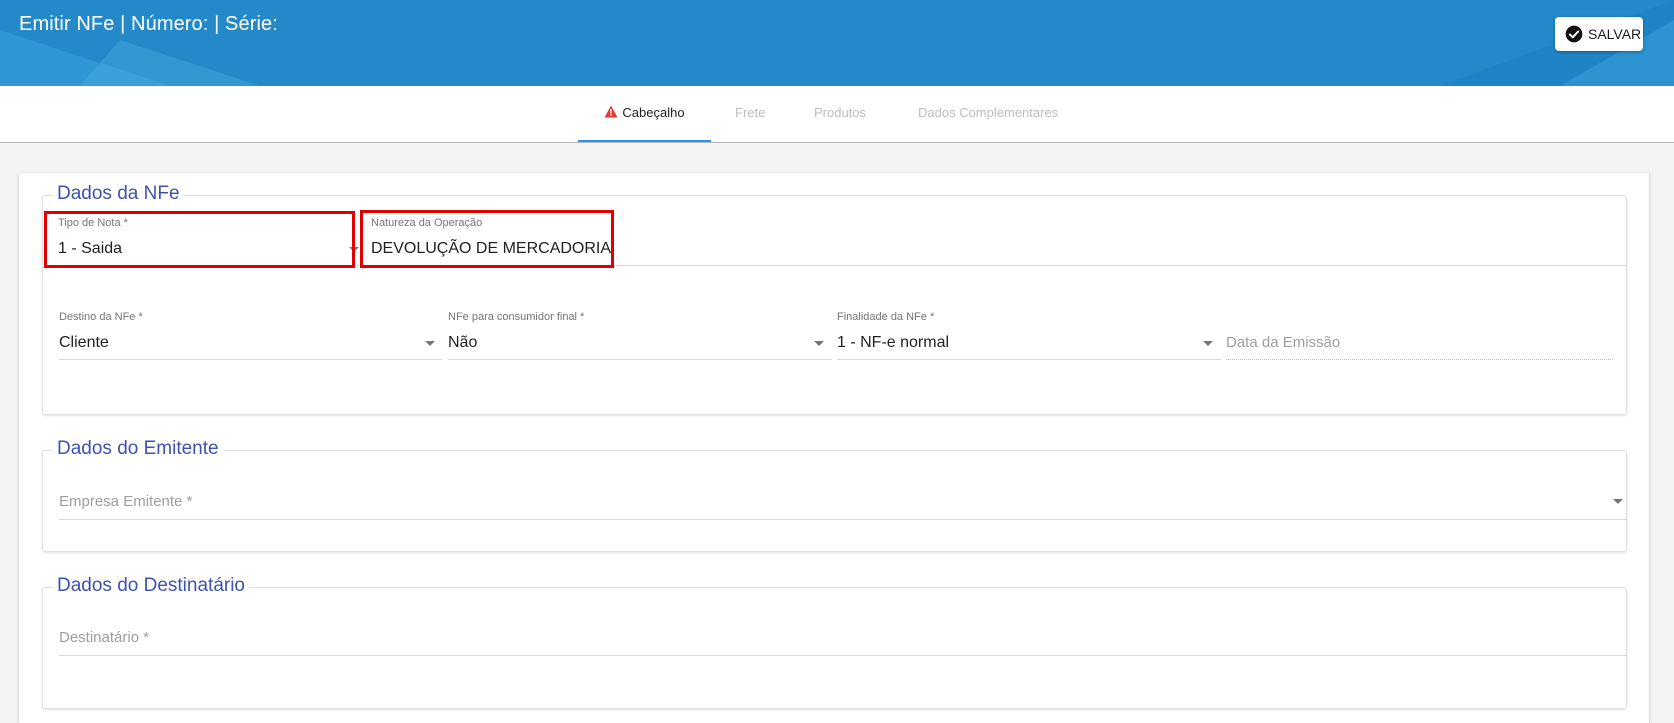 This screenshot has height=723, width=1674. What do you see at coordinates (843, 501) in the screenshot?
I see `empresa-emitente-select: Empresa Emitente *` at bounding box center [843, 501].